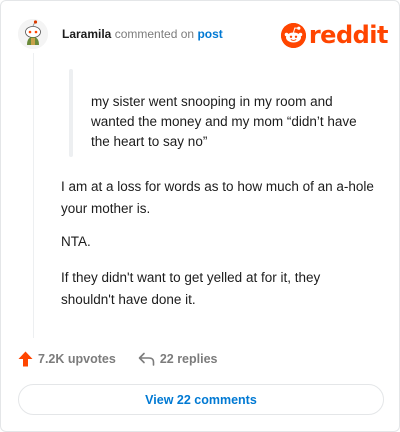 The width and height of the screenshot is (400, 432). Describe the element at coordinates (25, 359) in the screenshot. I see `upvote-arrow-icon` at that location.